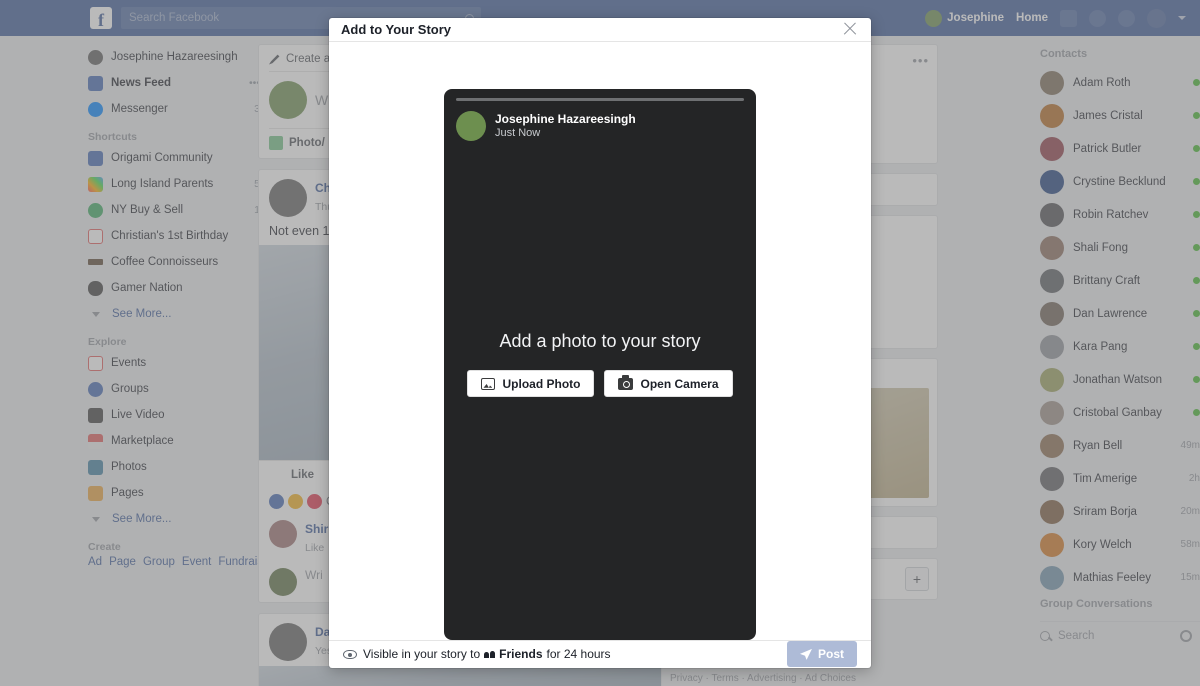 The height and width of the screenshot is (686, 1200). I want to click on story-prompt: Add a photo to your story, so click(600, 341).